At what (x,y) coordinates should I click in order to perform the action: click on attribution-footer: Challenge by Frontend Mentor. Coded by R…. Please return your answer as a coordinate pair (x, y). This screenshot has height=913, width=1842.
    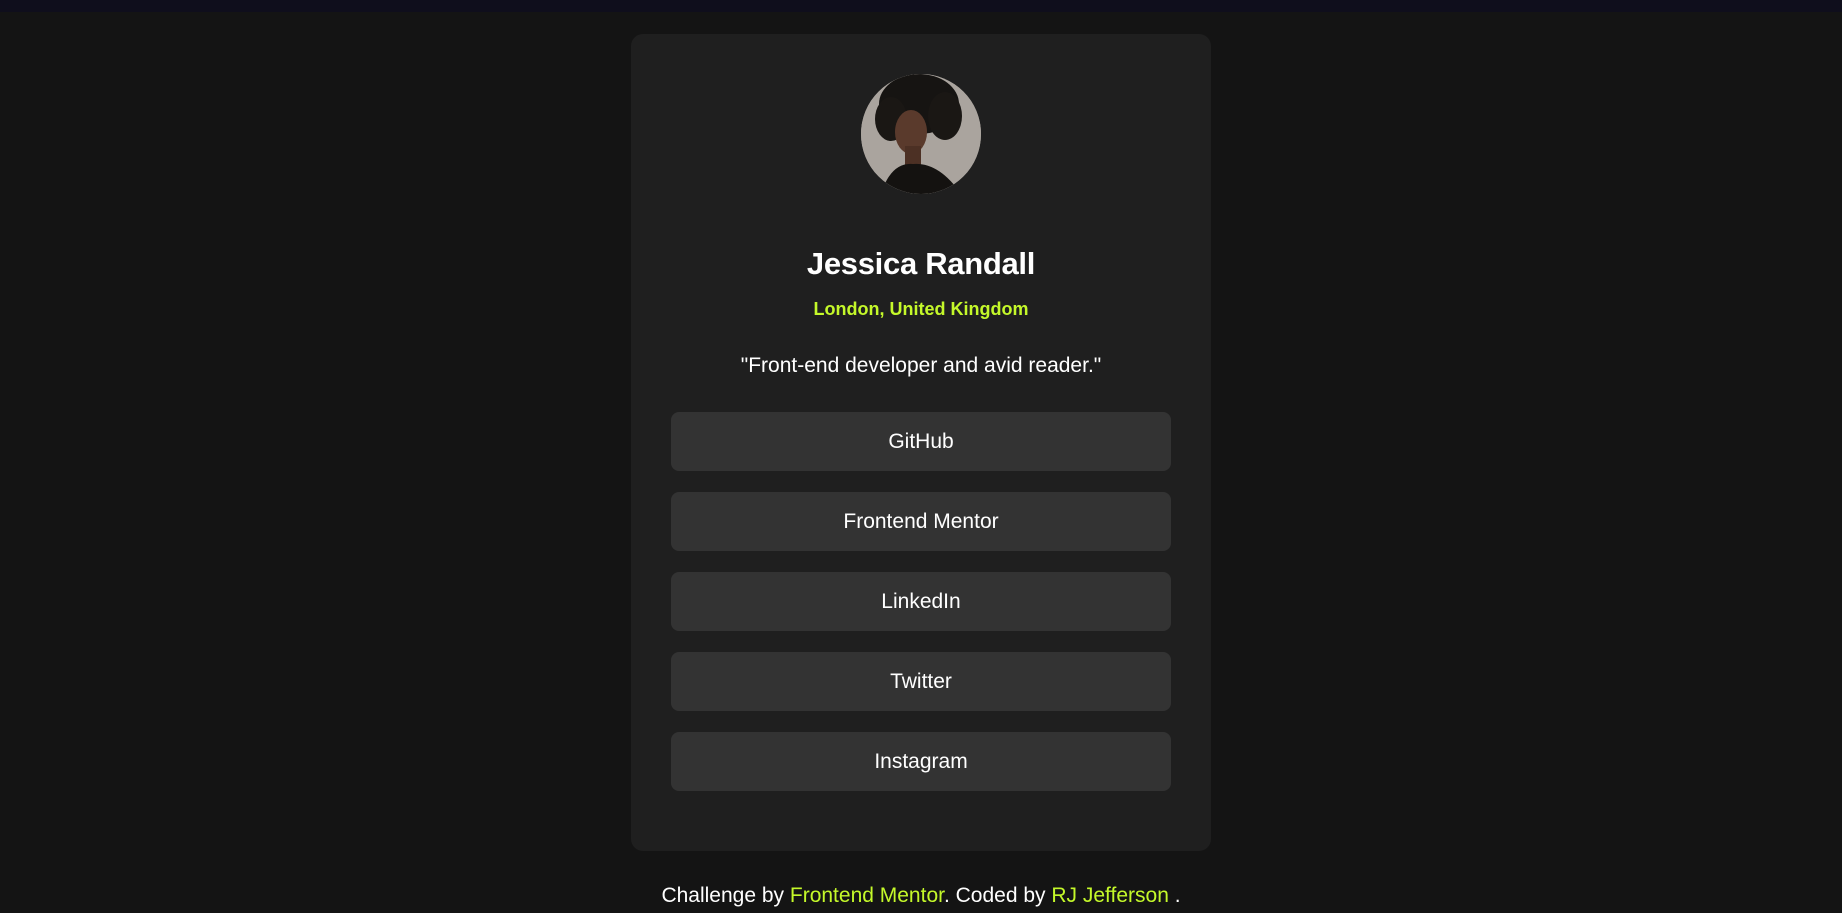
    Looking at the image, I should click on (921, 896).